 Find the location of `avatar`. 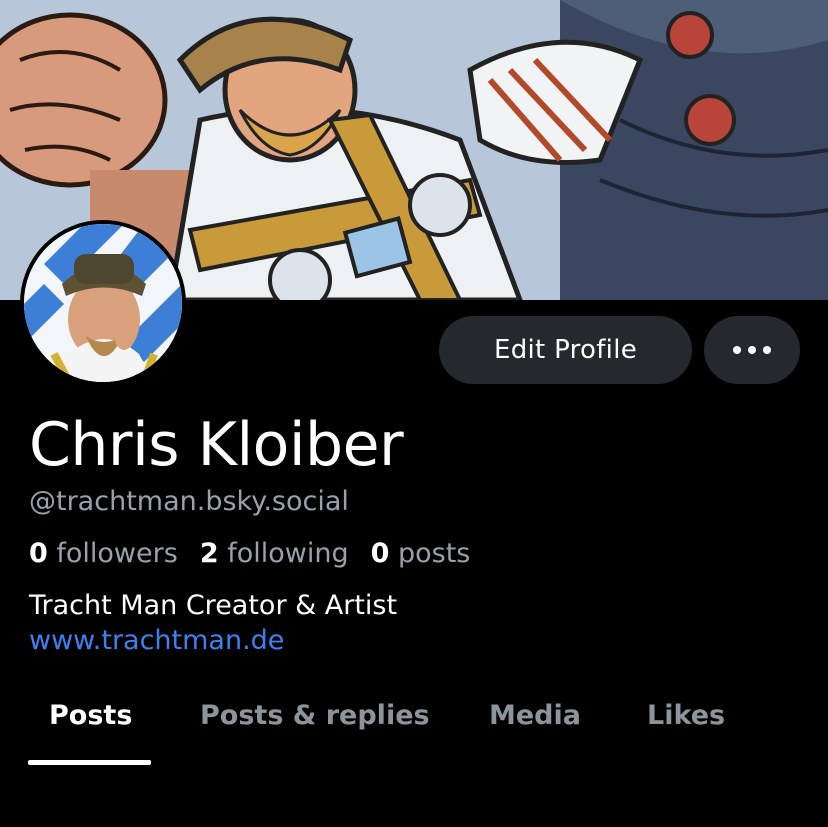

avatar is located at coordinates (103, 303).